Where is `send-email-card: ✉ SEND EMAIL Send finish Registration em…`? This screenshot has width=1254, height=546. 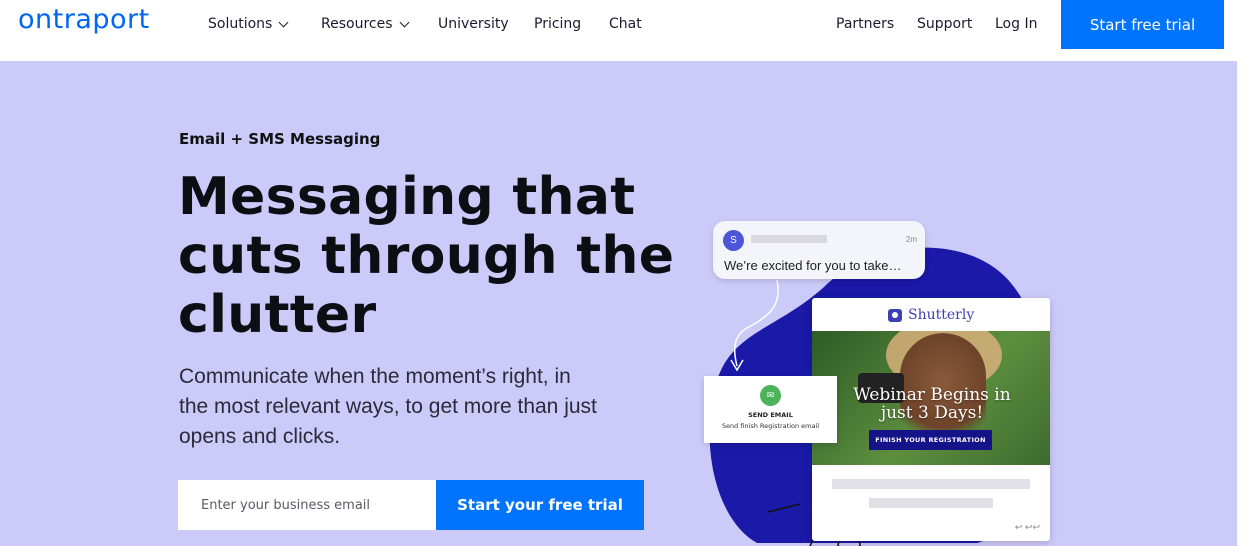
send-email-card: ✉ SEND EMAIL Send finish Registration em… is located at coordinates (770, 409).